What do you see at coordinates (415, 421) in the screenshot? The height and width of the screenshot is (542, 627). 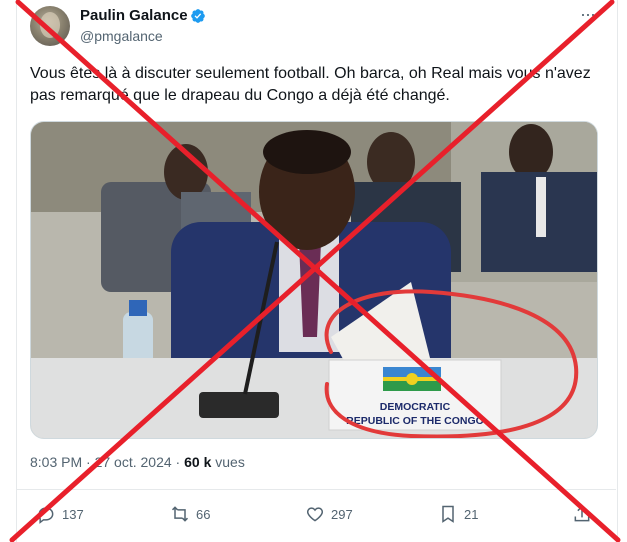 I see `nameplate-line-2: REPUBLIC OF THE CONGO` at bounding box center [415, 421].